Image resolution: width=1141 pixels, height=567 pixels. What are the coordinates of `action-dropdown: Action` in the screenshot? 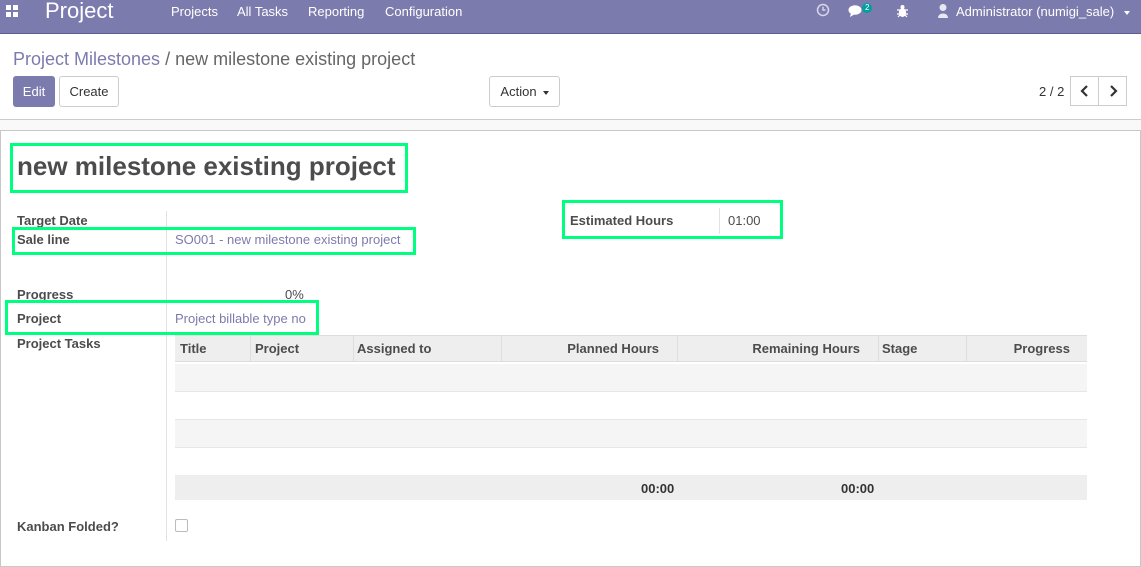 It's located at (524, 91).